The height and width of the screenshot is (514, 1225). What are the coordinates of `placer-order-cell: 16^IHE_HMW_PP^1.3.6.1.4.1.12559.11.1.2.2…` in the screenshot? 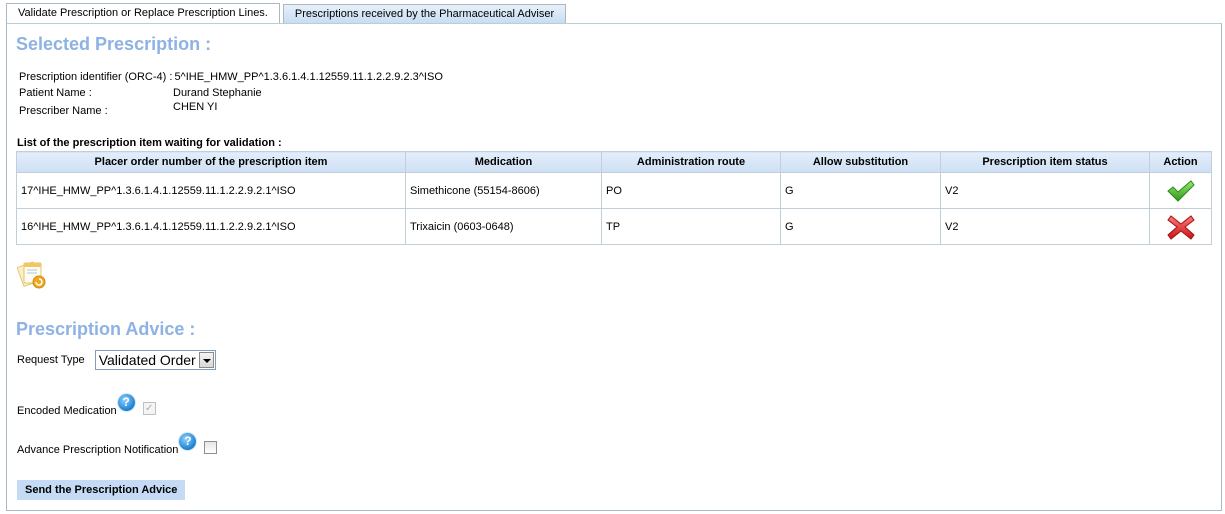 It's located at (211, 226).